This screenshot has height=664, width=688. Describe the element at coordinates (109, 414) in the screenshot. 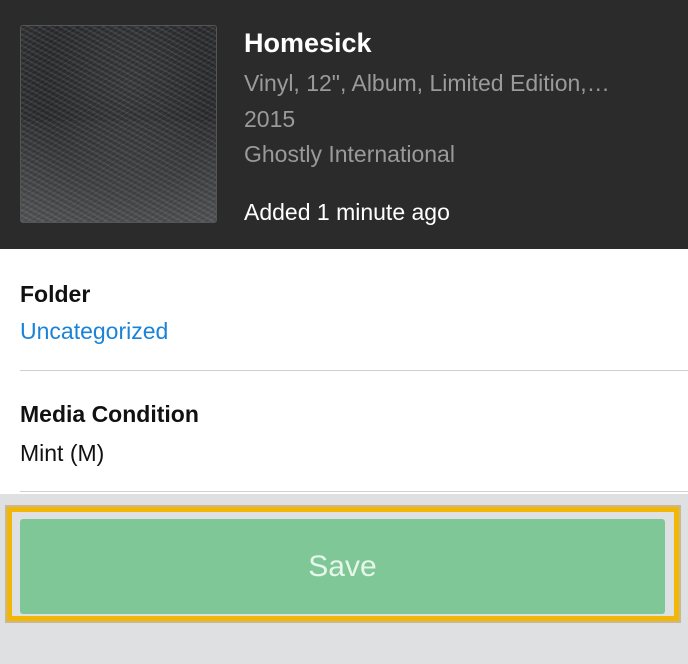

I see `media-condition-label: Media Condition` at that location.